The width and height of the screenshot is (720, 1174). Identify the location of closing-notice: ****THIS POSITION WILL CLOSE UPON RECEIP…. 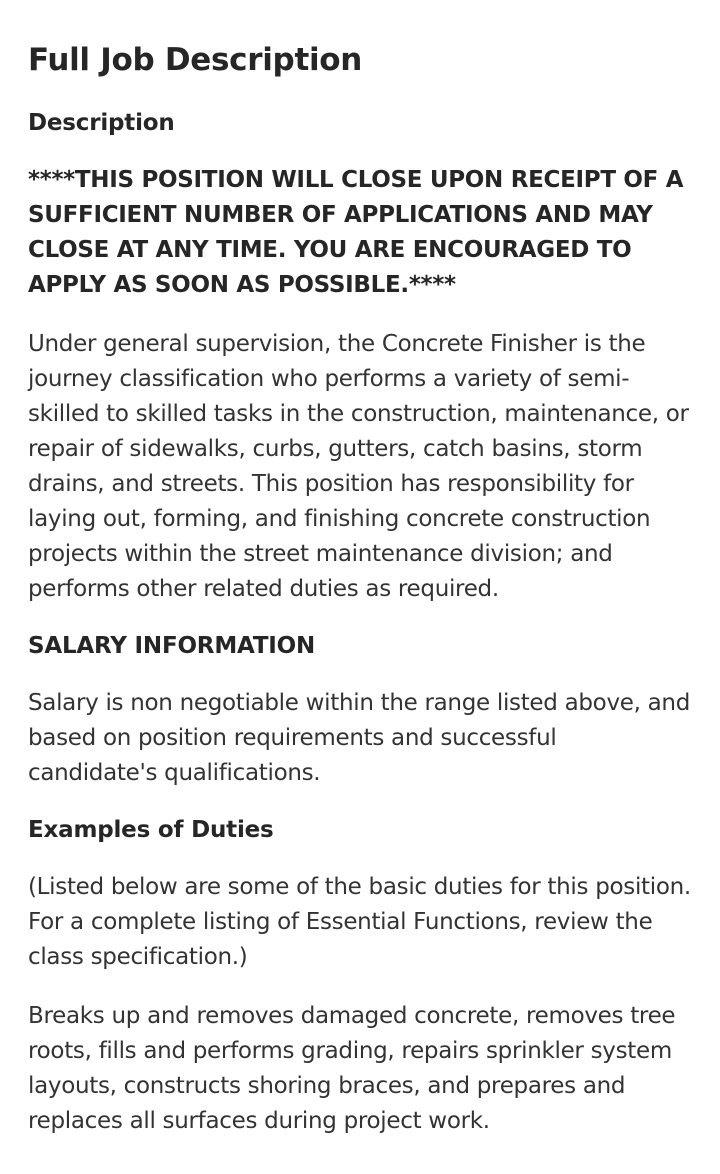
(356, 232).